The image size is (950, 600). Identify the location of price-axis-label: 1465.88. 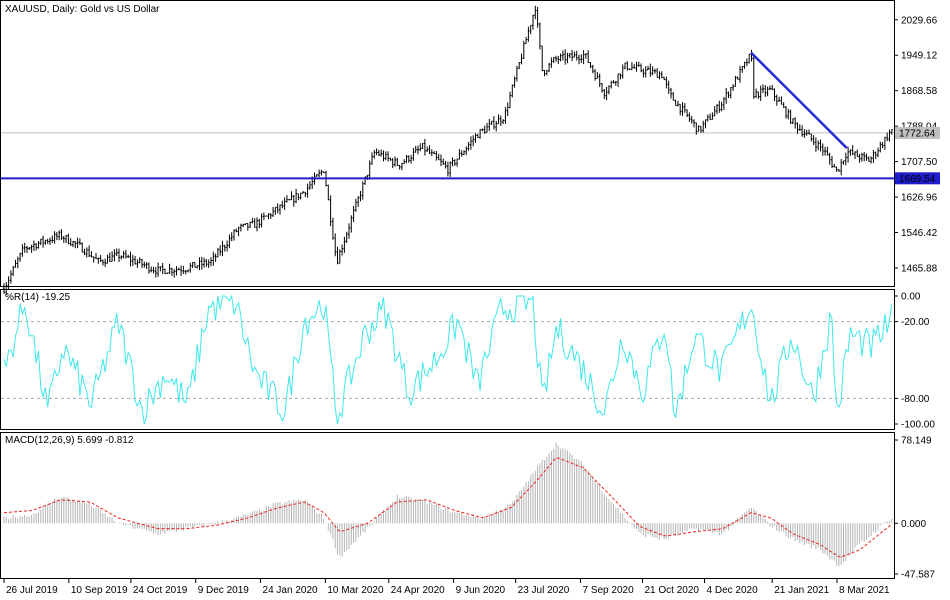
(919, 269).